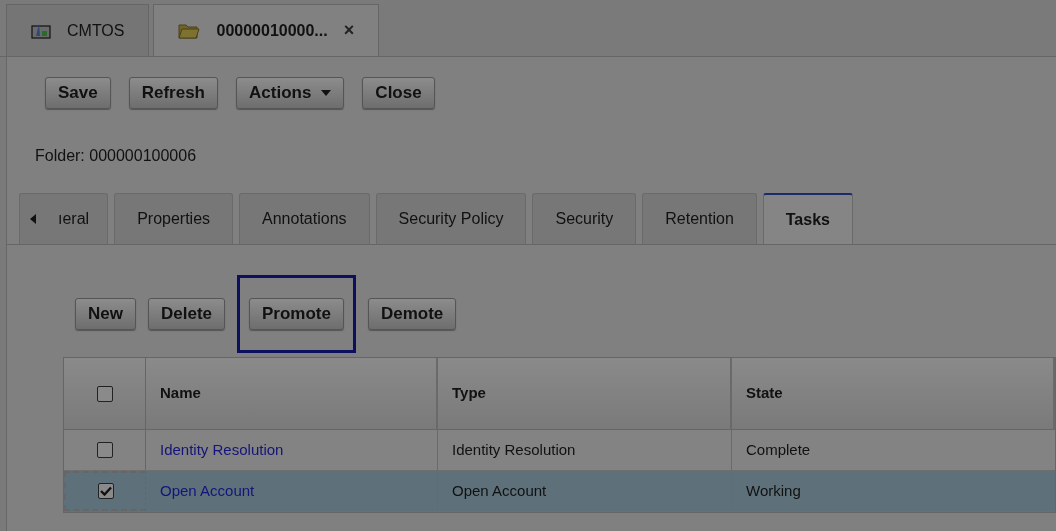  I want to click on tab-label: Properties, so click(174, 219).